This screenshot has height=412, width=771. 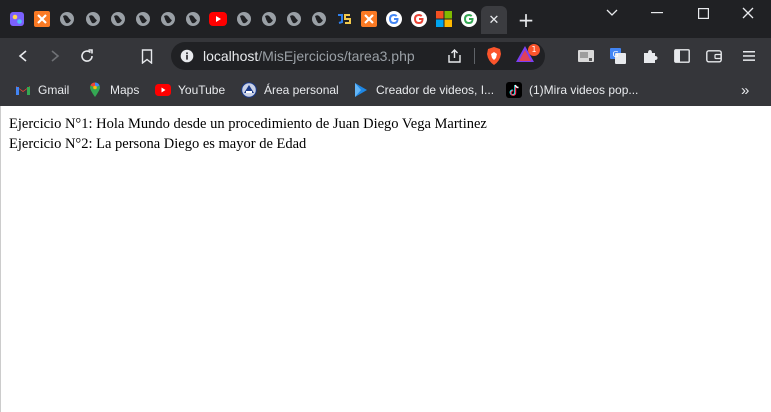 I want to click on extension-translate: G, so click(x=618, y=56).